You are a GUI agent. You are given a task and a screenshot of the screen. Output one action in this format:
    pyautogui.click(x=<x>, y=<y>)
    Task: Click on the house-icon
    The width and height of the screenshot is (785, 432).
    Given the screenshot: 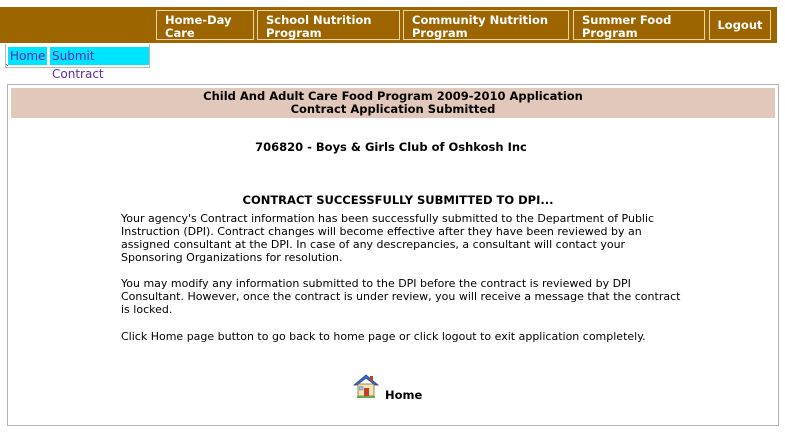 What is the action you would take?
    pyautogui.click(x=366, y=386)
    